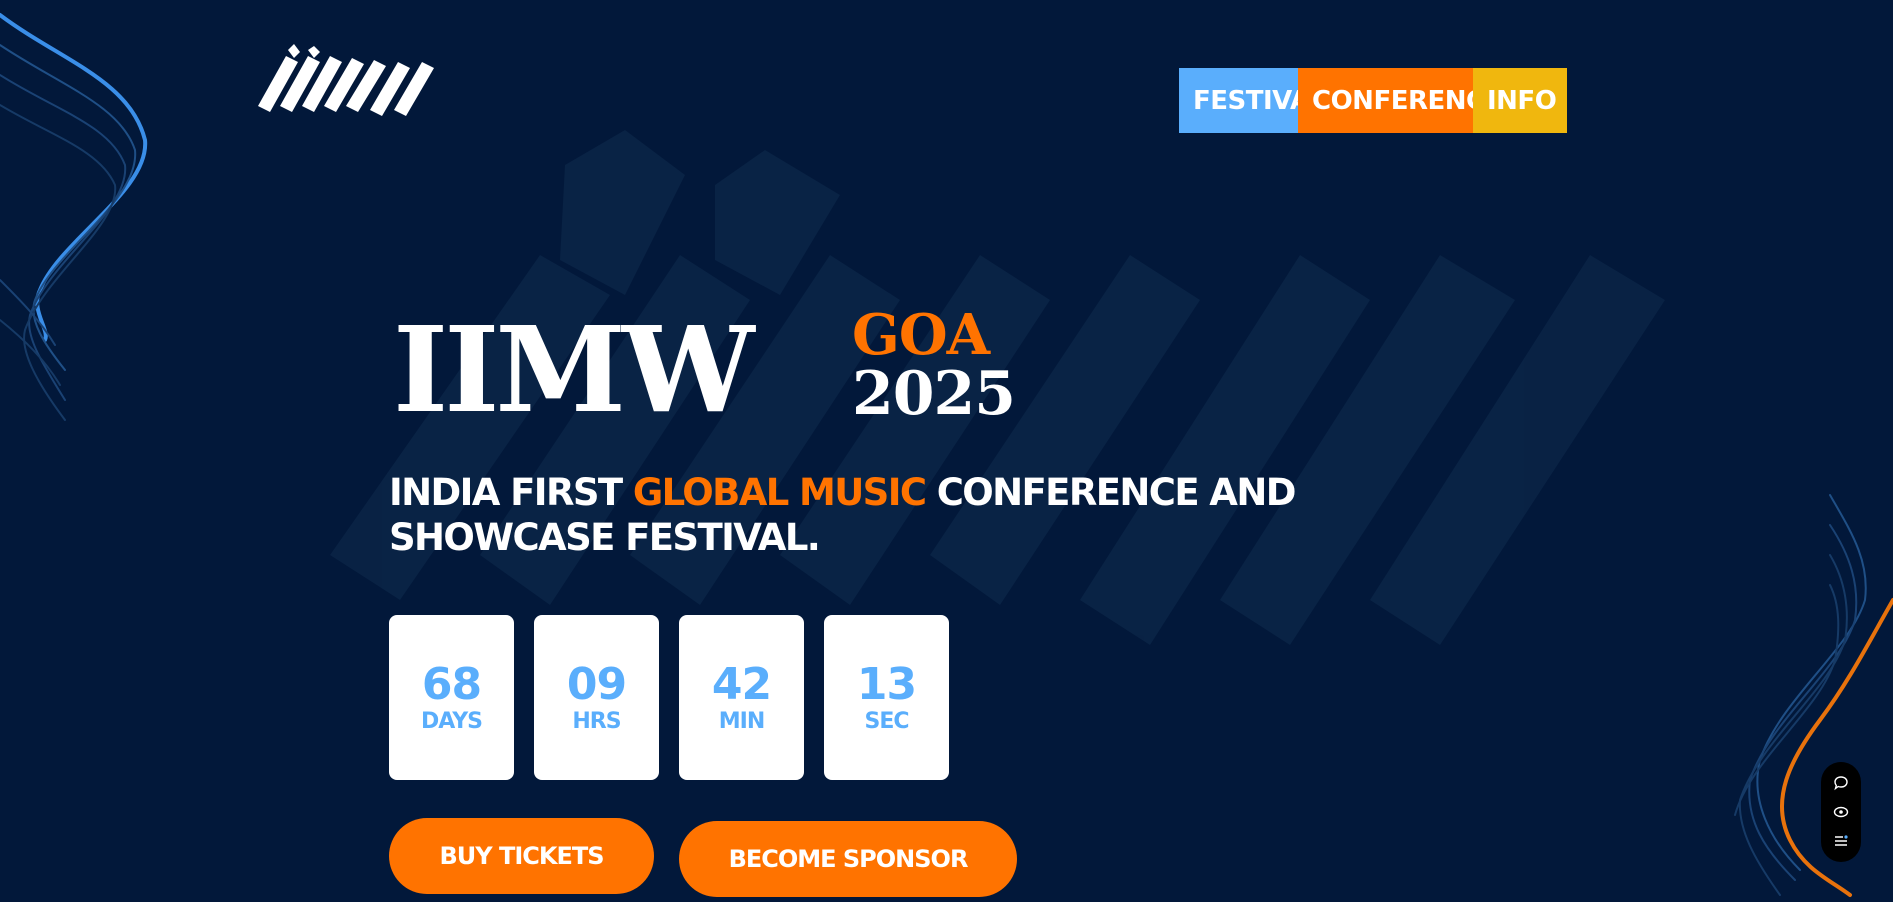 The image size is (1893, 902). Describe the element at coordinates (741, 721) in the screenshot. I see `countdown-unit: MIN` at that location.